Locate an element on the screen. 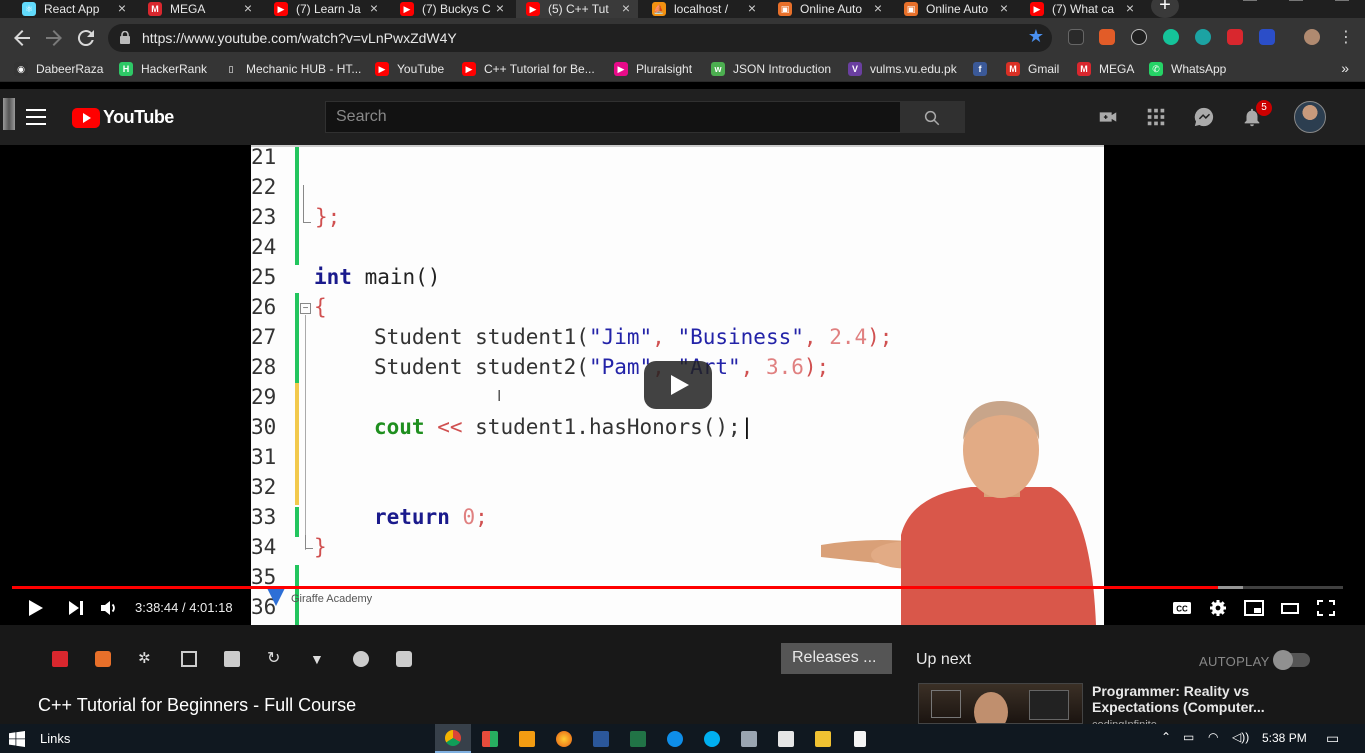  s-extension-icon is located at coordinates (1203, 37).